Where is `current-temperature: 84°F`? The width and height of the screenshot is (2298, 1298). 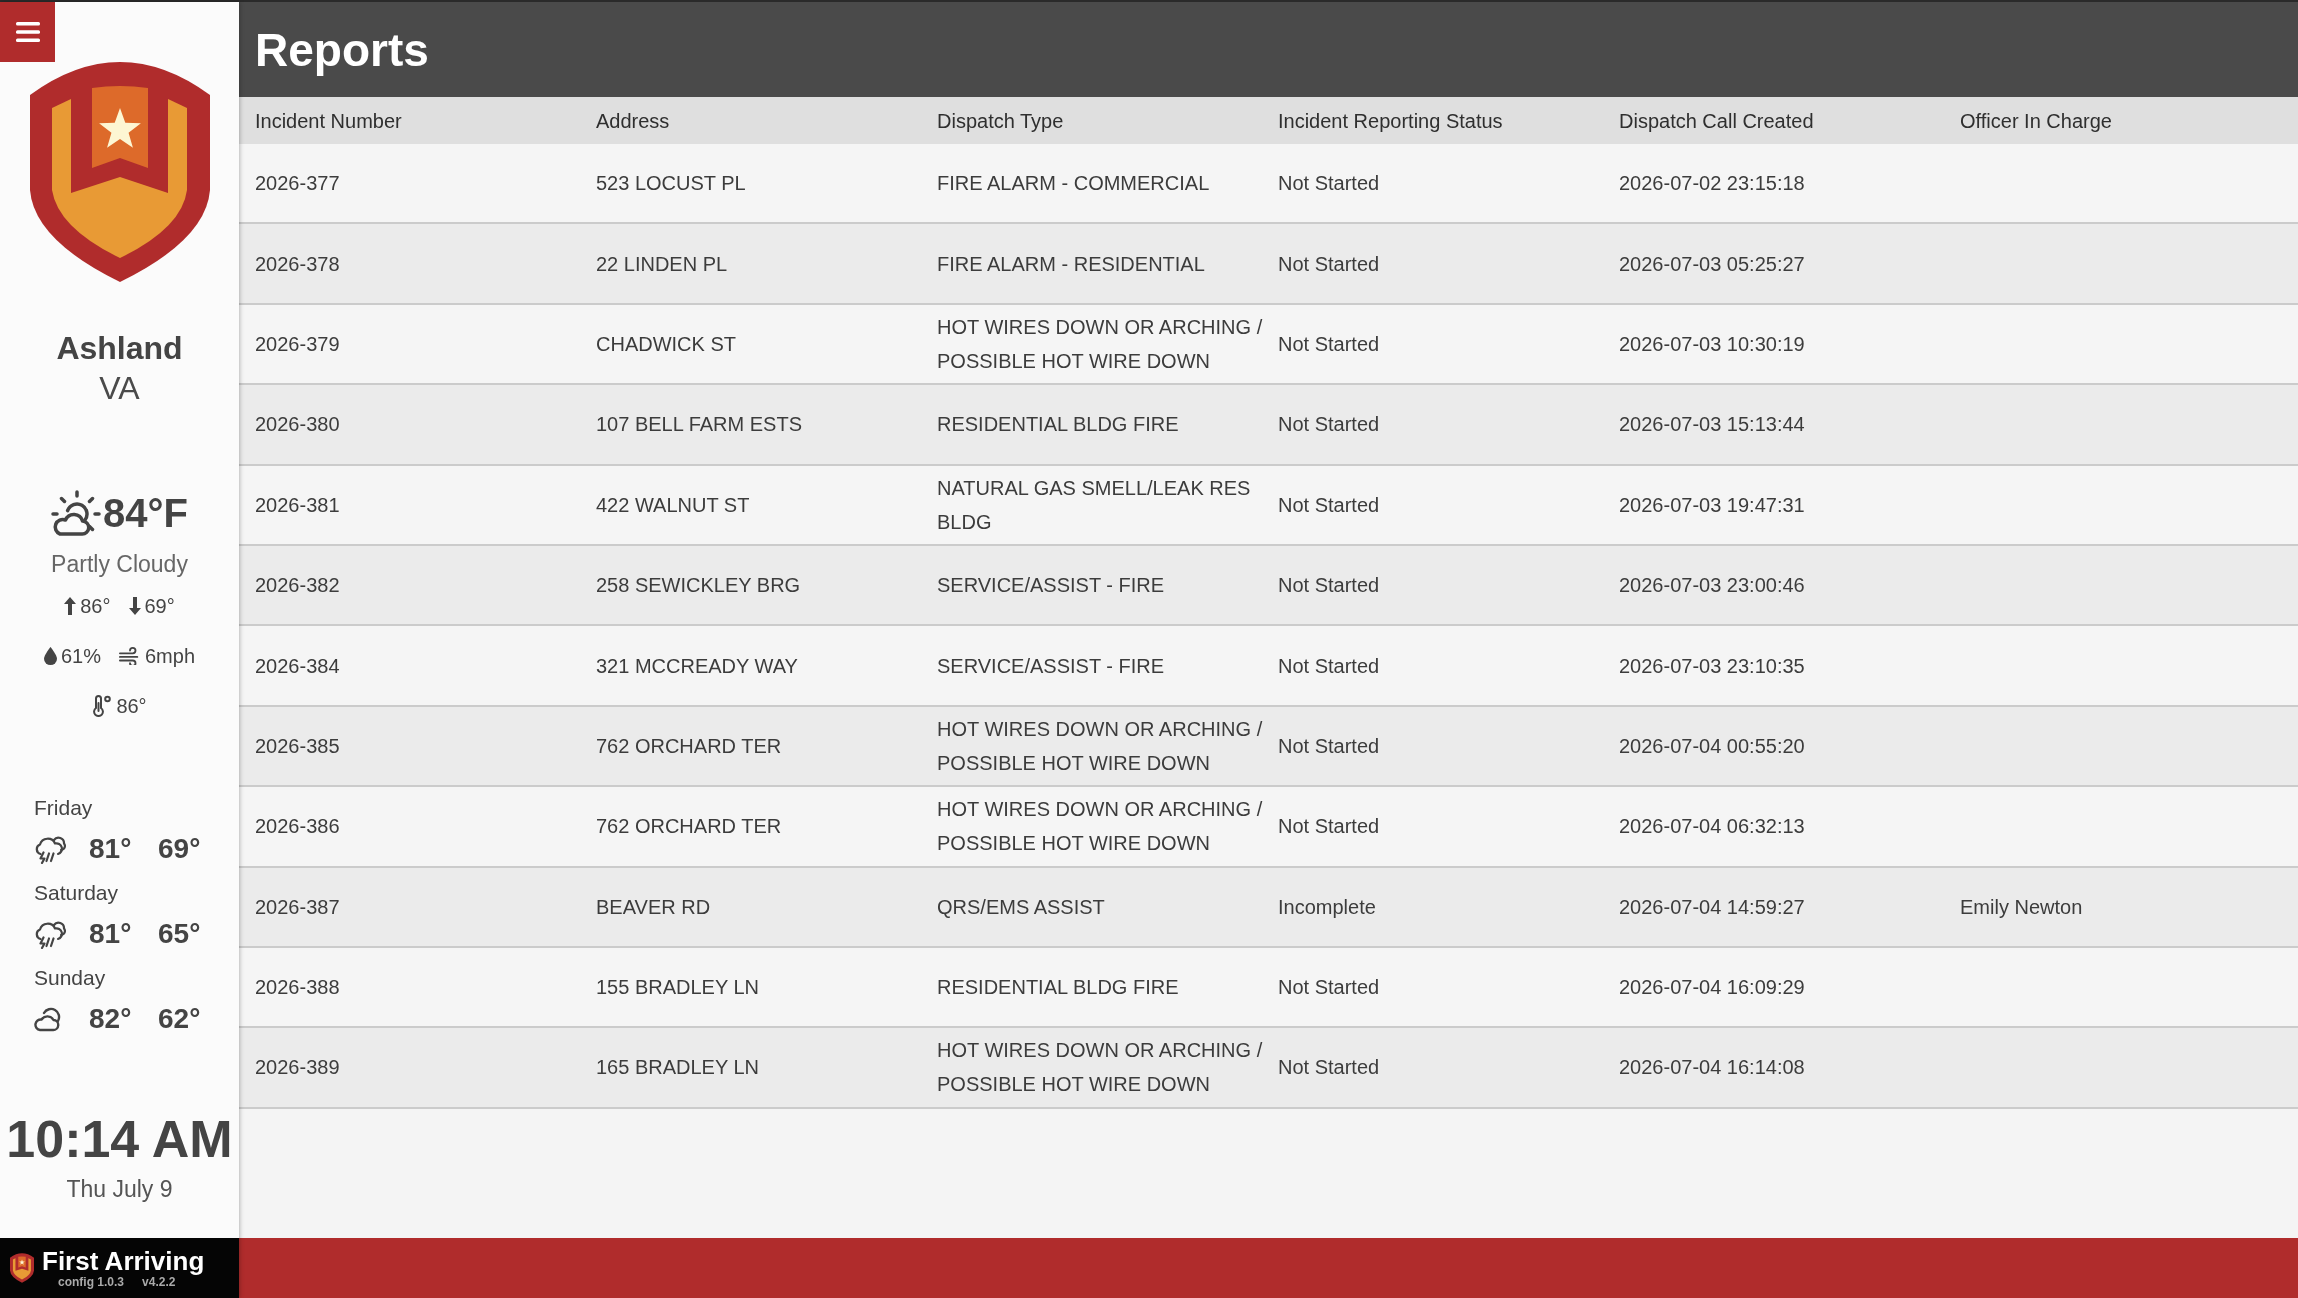 current-temperature: 84°F is located at coordinates (145, 513).